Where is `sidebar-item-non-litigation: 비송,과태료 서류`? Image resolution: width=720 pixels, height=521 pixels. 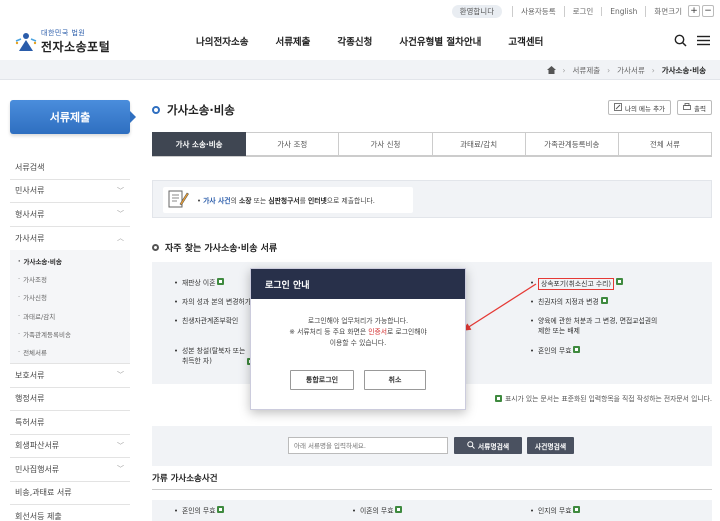
sidebar-item-non-litigation: 비송,과태료 서류 is located at coordinates (70, 494).